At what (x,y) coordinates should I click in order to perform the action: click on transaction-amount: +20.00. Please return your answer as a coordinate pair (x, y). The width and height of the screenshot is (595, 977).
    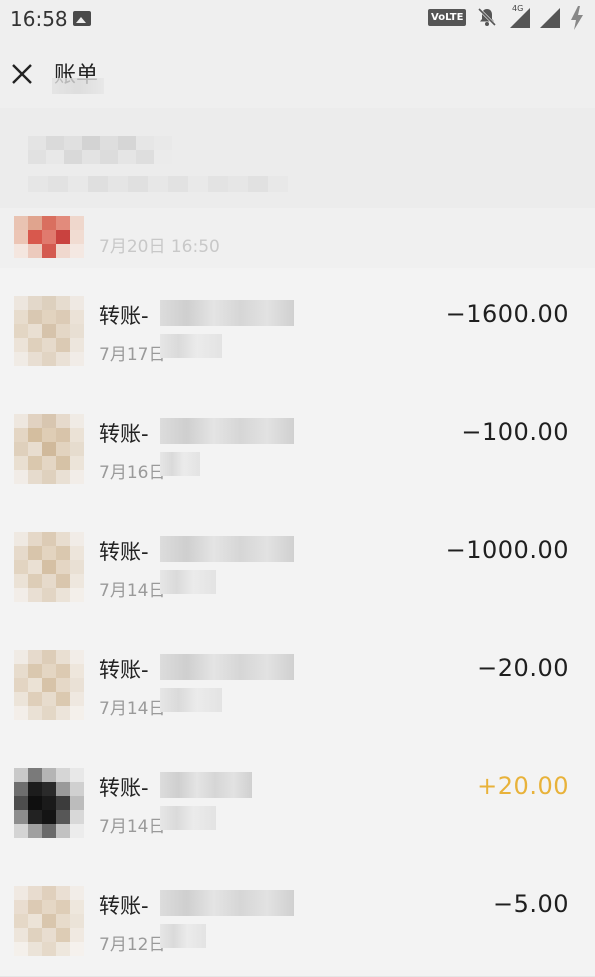
    Looking at the image, I should click on (523, 786).